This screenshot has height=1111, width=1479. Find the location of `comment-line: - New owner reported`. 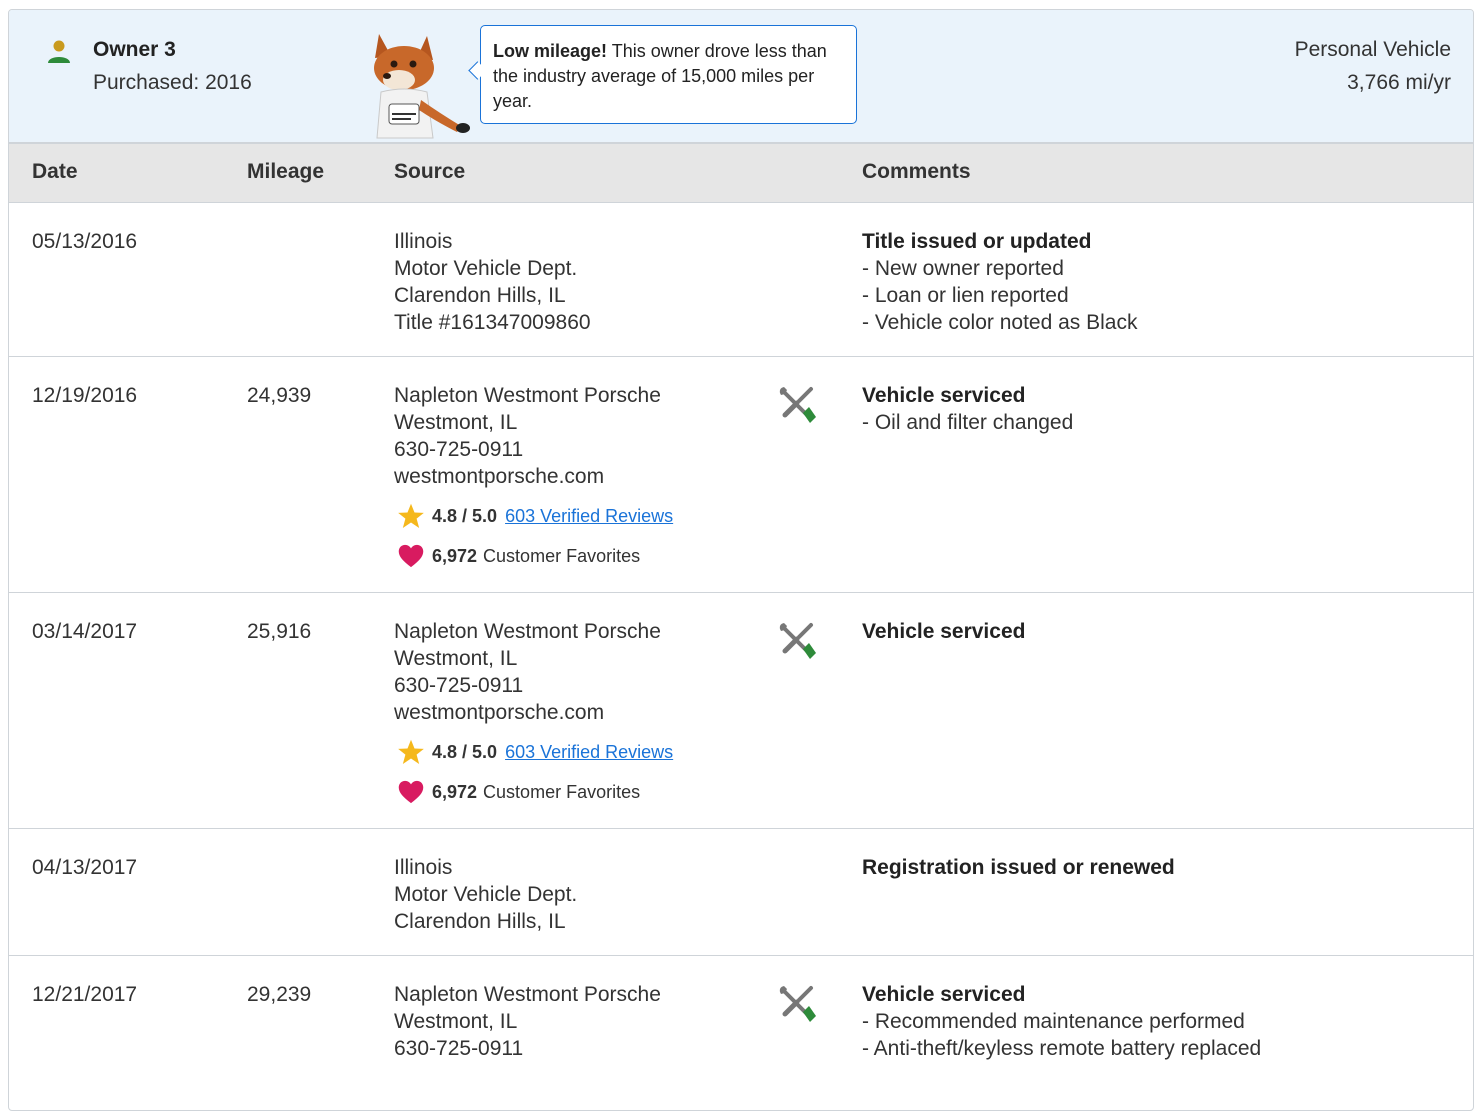

comment-line: - New owner reported is located at coordinates (963, 268).